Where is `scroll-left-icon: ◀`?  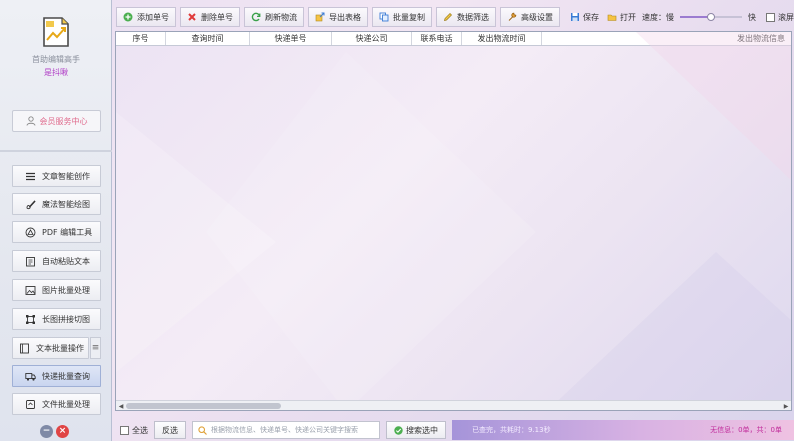
scroll-left-icon: ◀ is located at coordinates (121, 406).